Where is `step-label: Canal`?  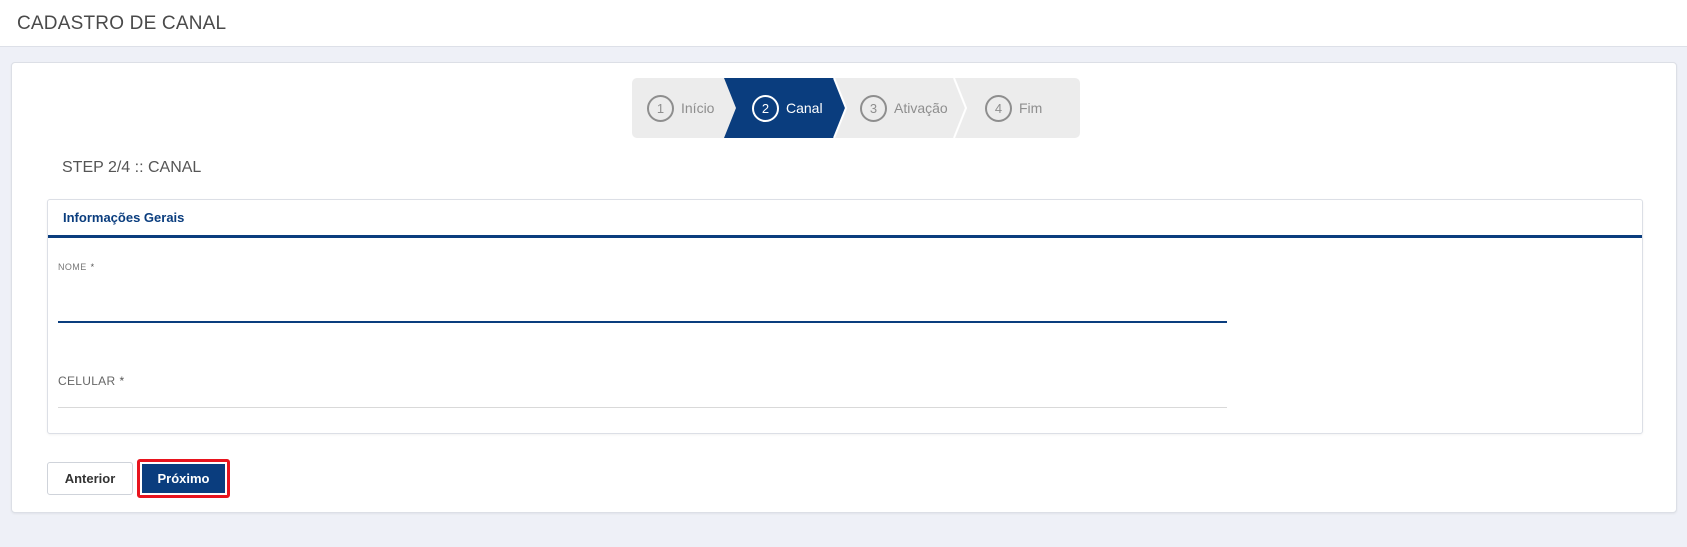
step-label: Canal is located at coordinates (804, 108).